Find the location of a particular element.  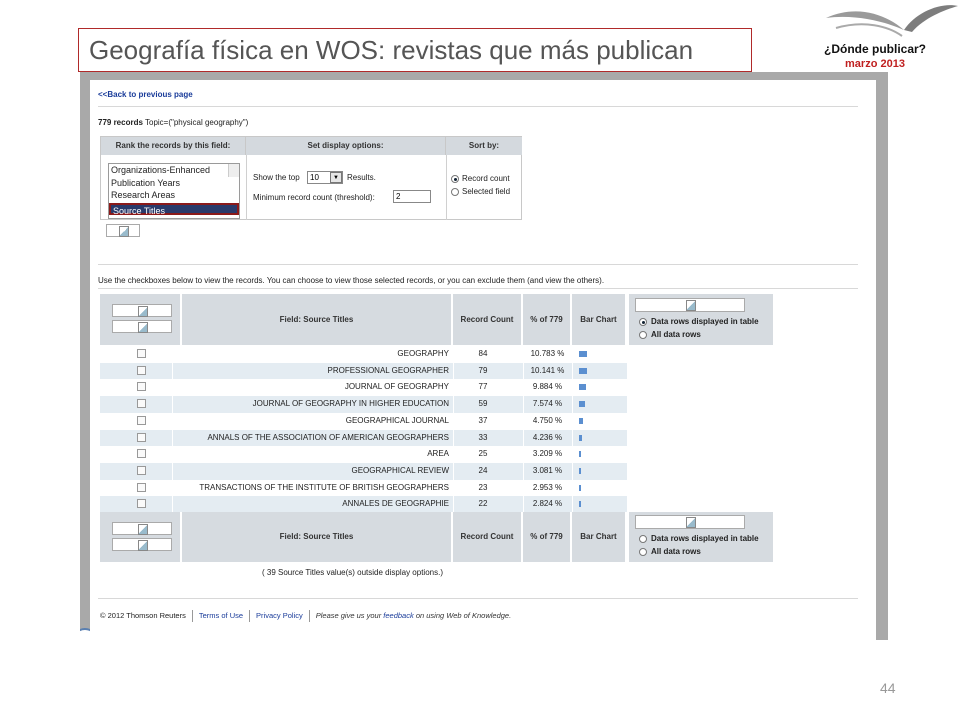

record-count: 25 is located at coordinates (483, 454).